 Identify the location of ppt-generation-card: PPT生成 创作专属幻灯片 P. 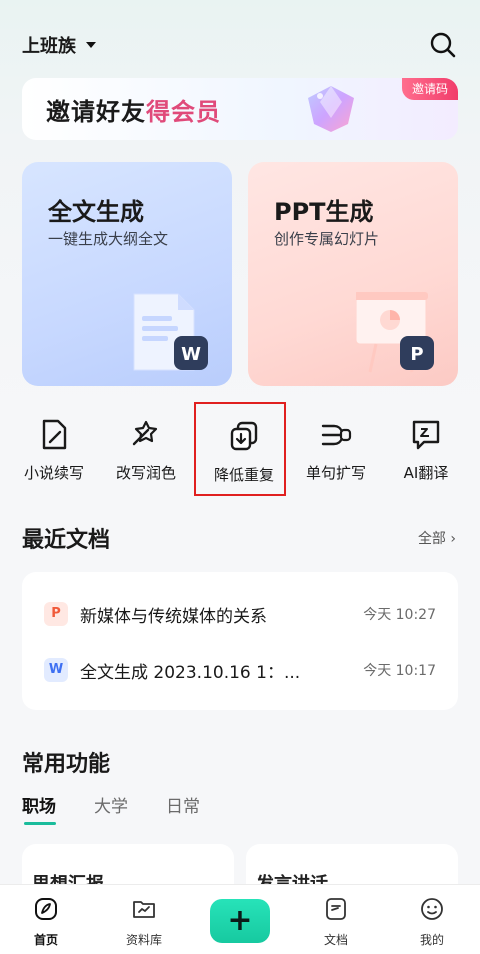
(353, 274).